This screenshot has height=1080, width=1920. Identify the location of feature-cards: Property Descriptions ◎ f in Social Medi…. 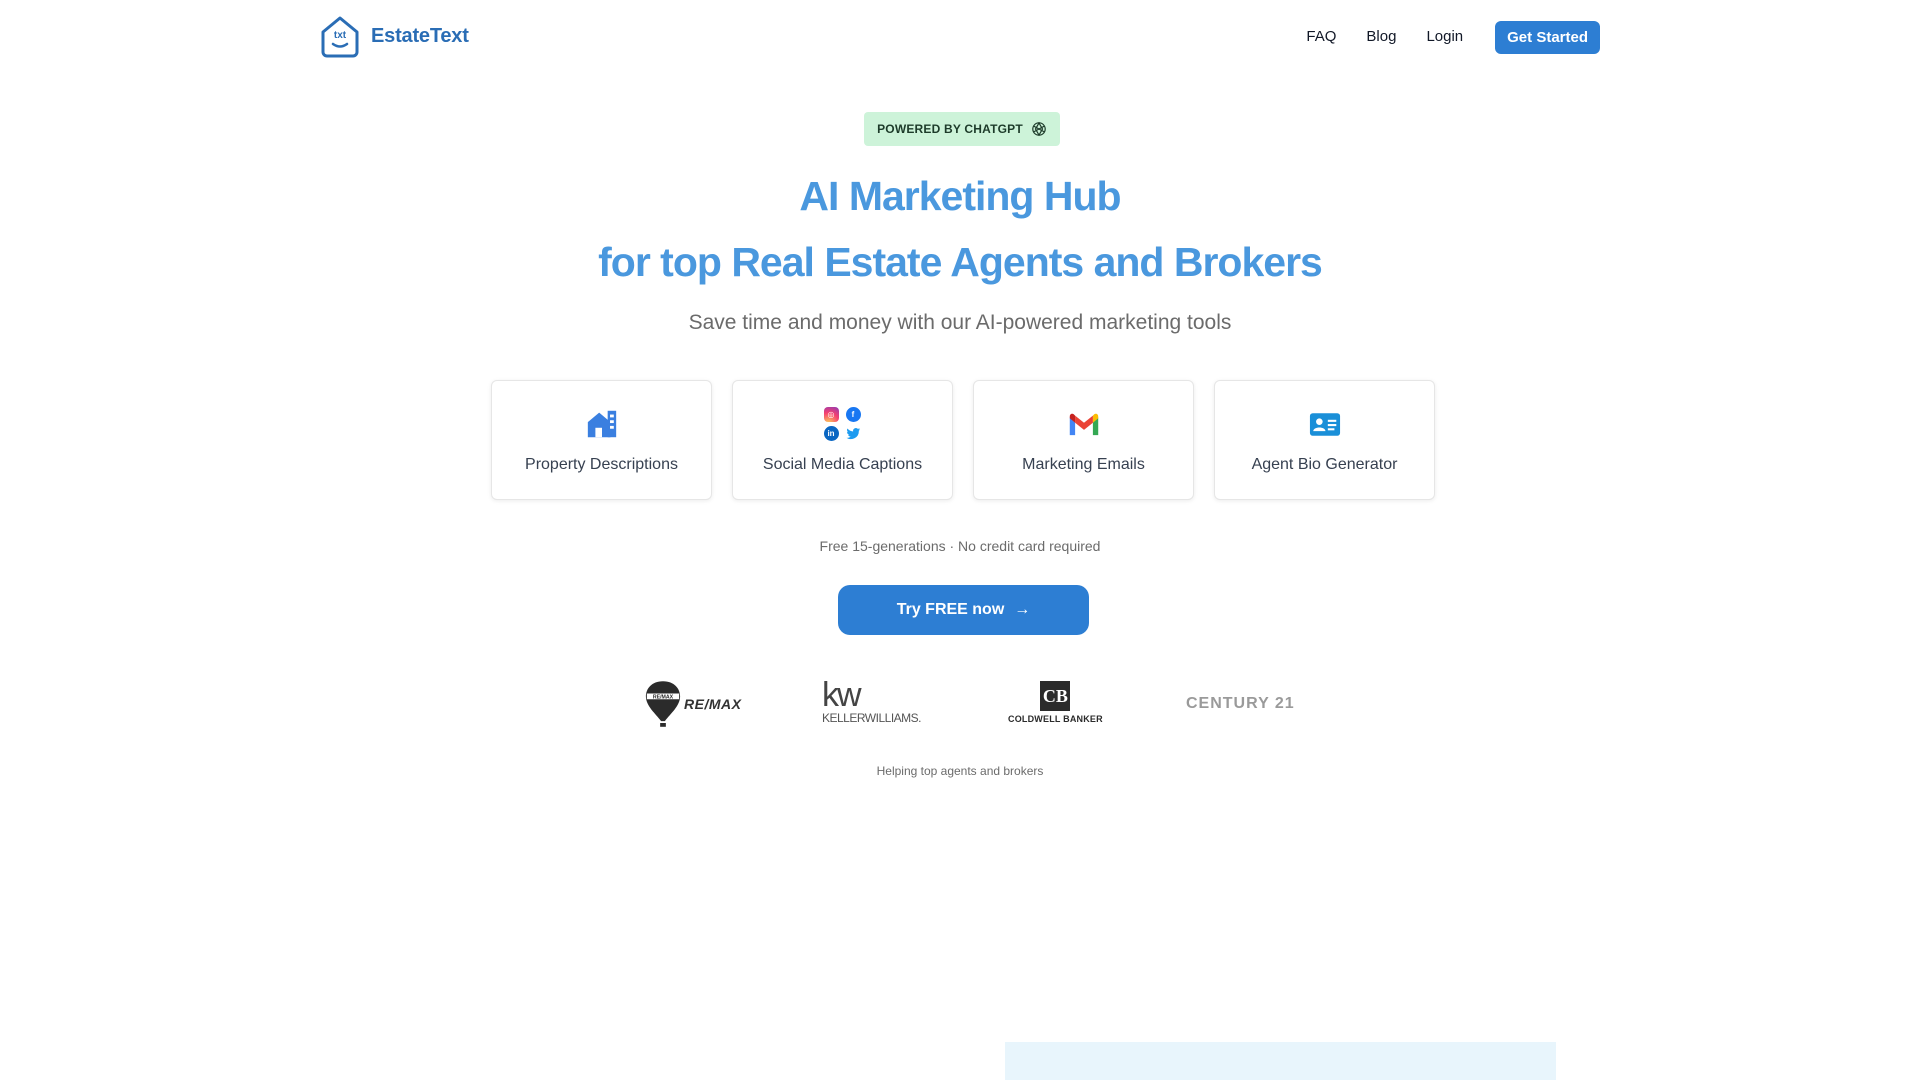
(963, 440).